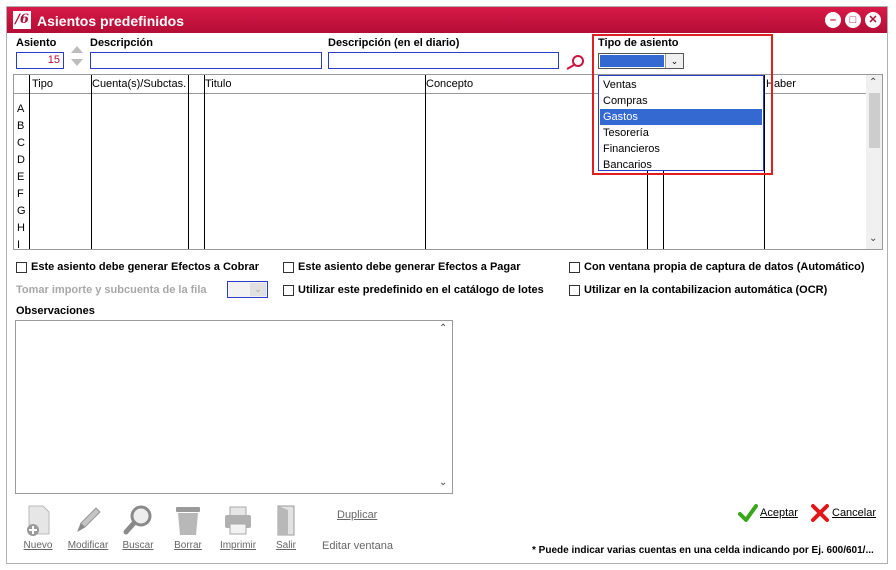  I want to click on buscar-button: Buscar, so click(138, 527).